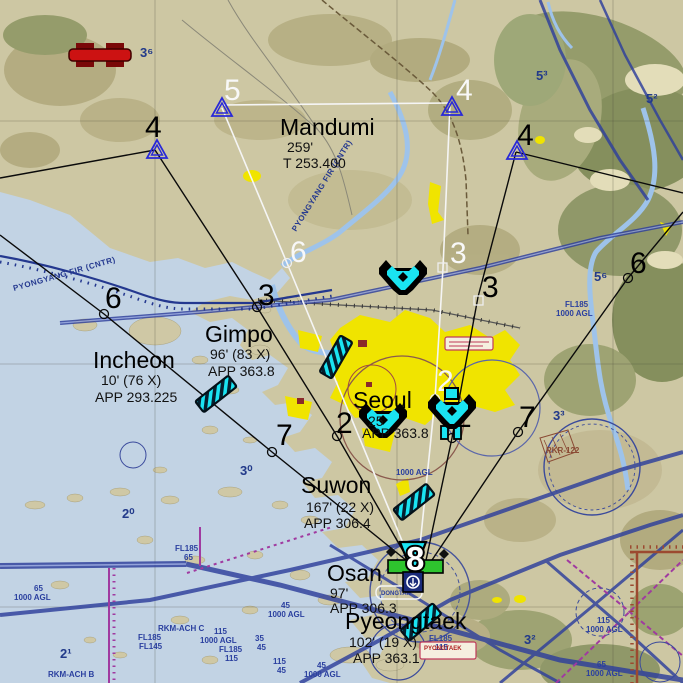 The image size is (683, 683). I want to click on airport-elevation: 97', so click(339, 593).